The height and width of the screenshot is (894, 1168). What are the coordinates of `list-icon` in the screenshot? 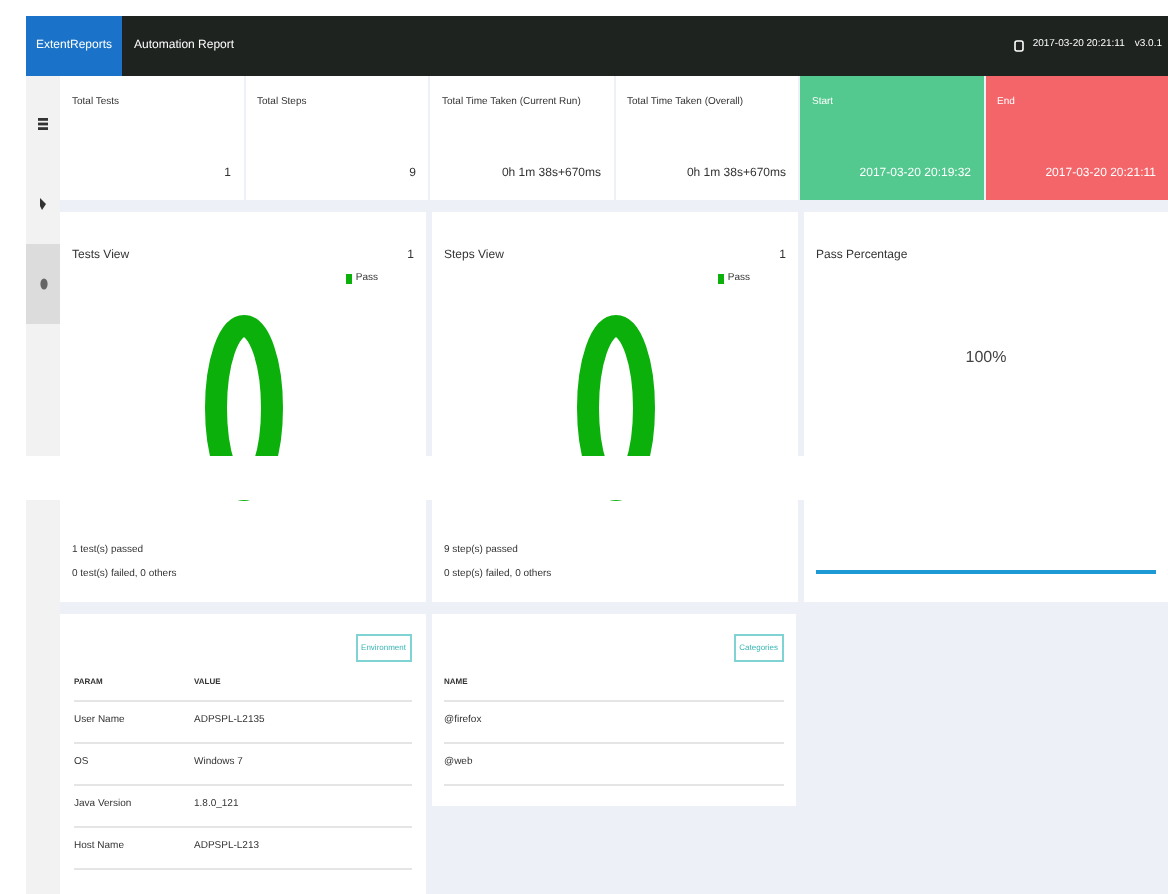 It's located at (43, 124).